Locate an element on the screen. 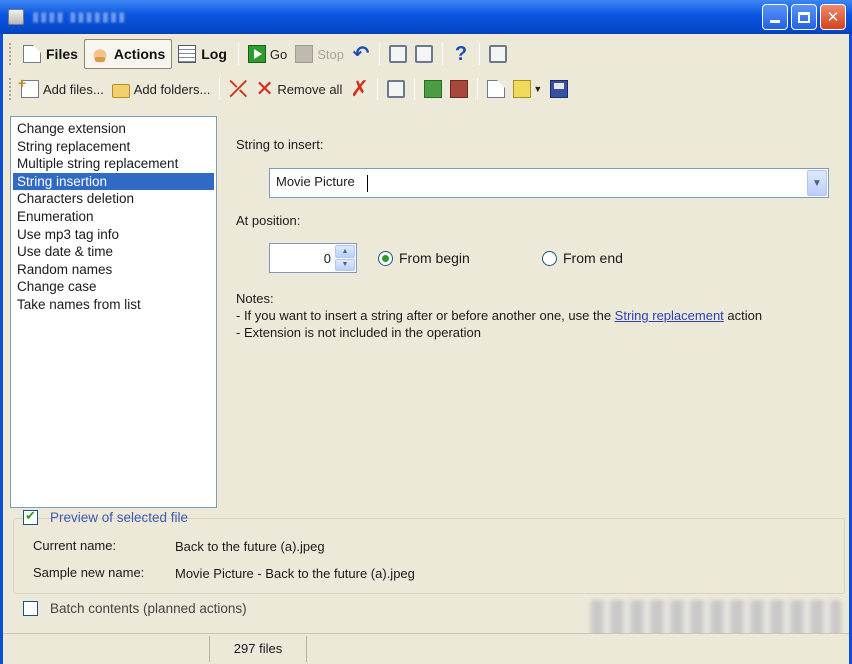  move-down-icon is located at coordinates (459, 89).